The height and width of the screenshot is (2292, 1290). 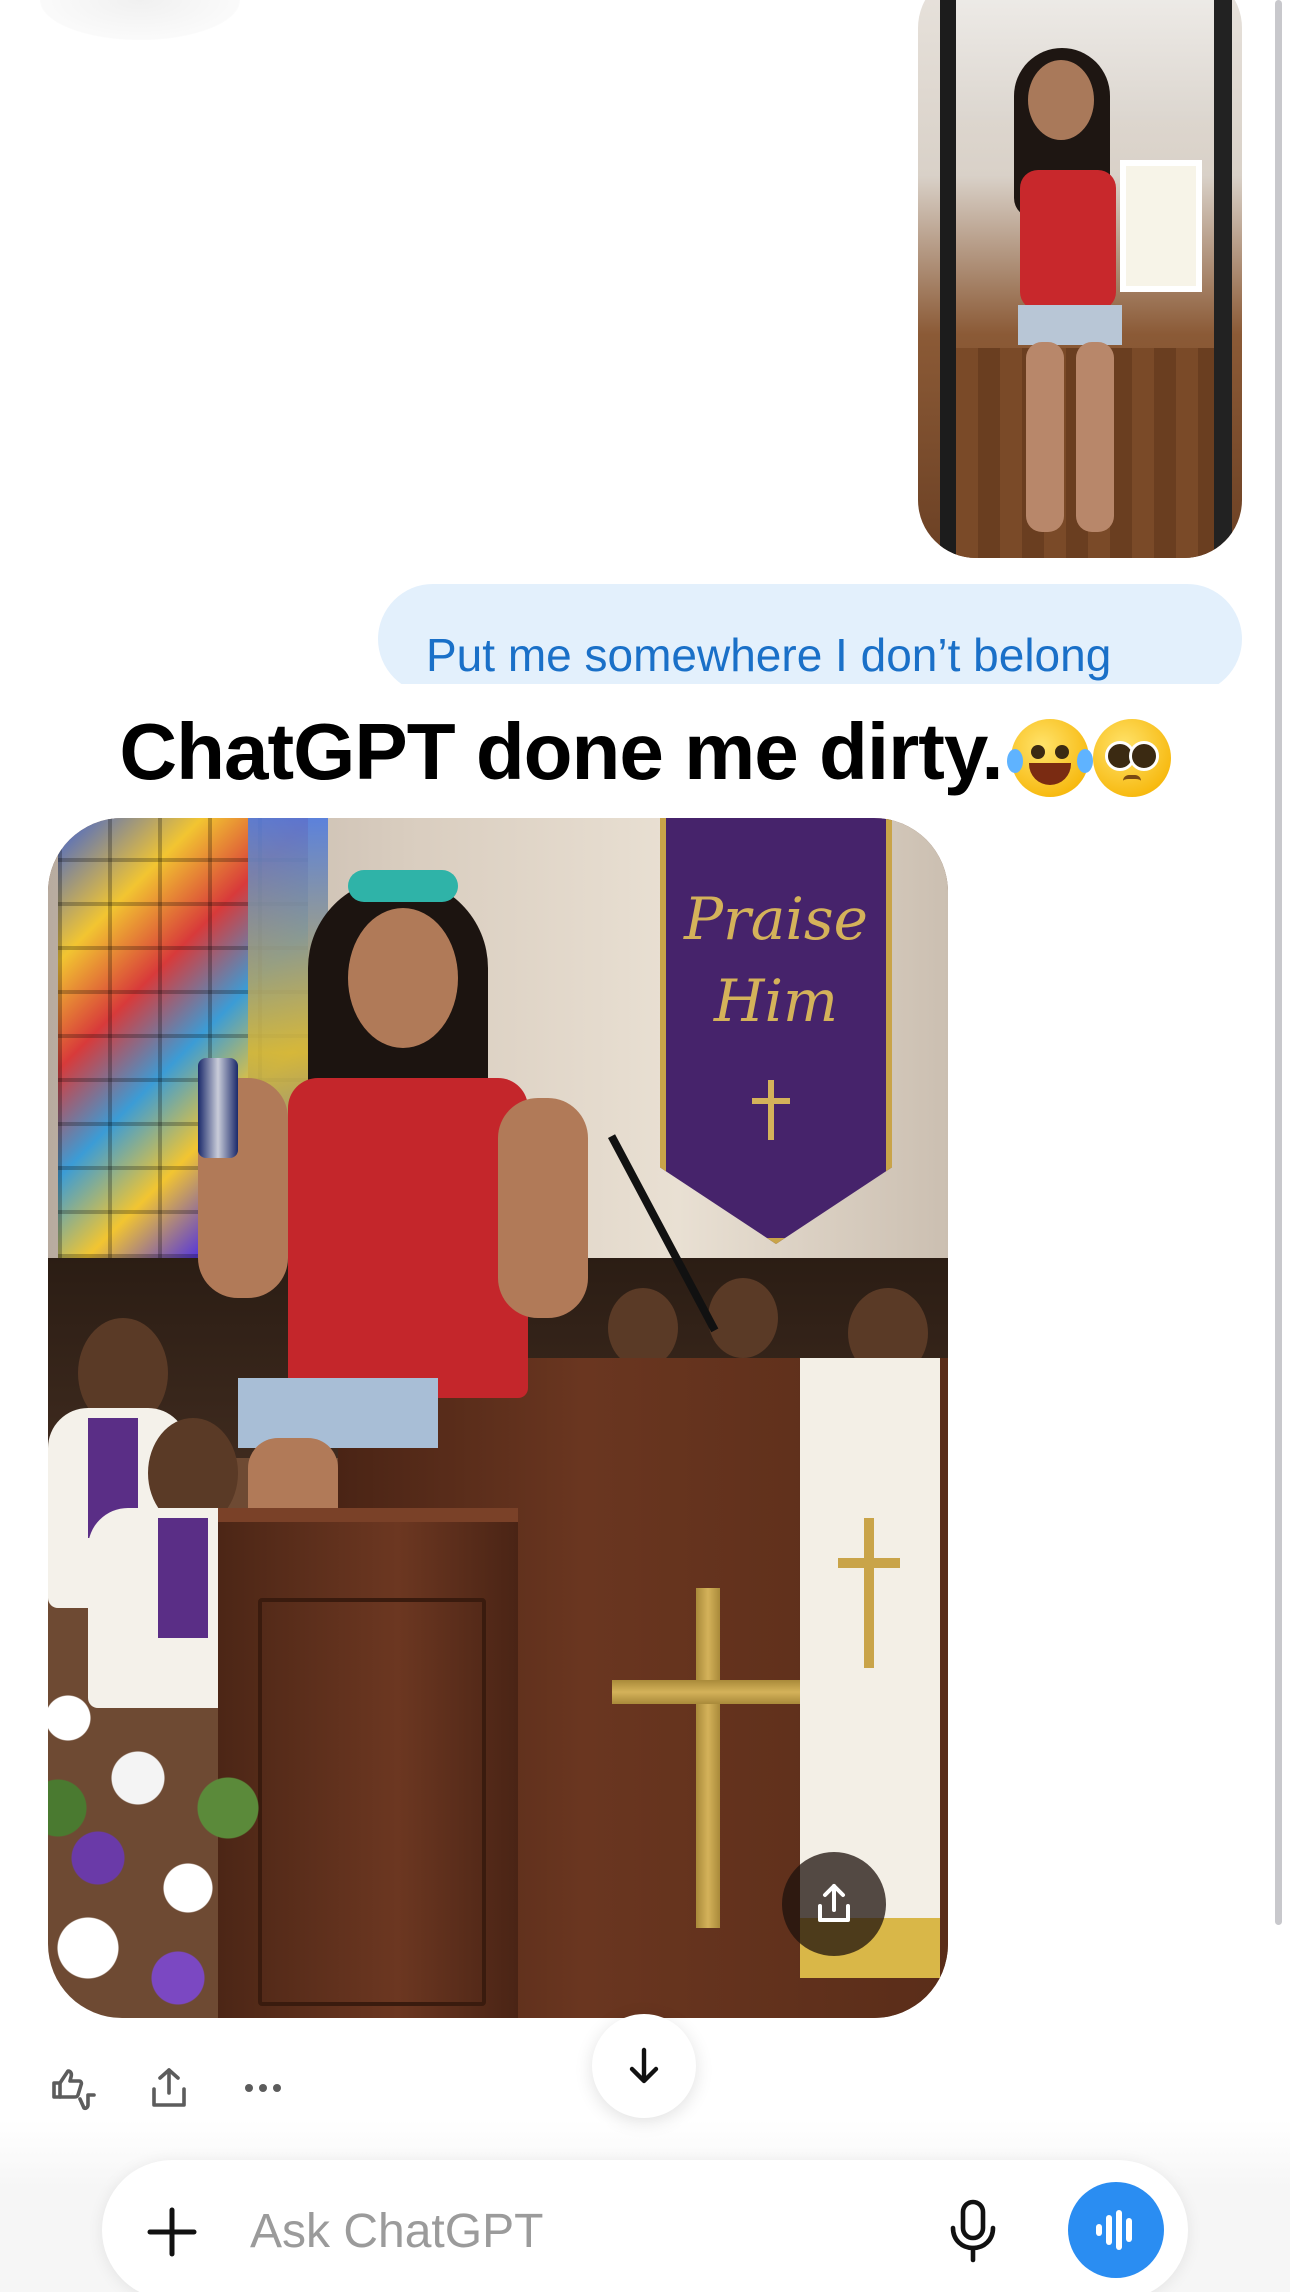 What do you see at coordinates (1070, 325) in the screenshot?
I see `photo-person-shorts` at bounding box center [1070, 325].